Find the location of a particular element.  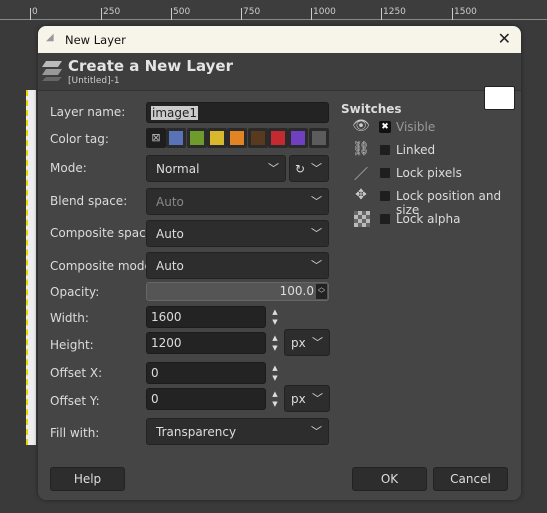

composite-space-dropdown: Auto ﹀ is located at coordinates (237, 233).